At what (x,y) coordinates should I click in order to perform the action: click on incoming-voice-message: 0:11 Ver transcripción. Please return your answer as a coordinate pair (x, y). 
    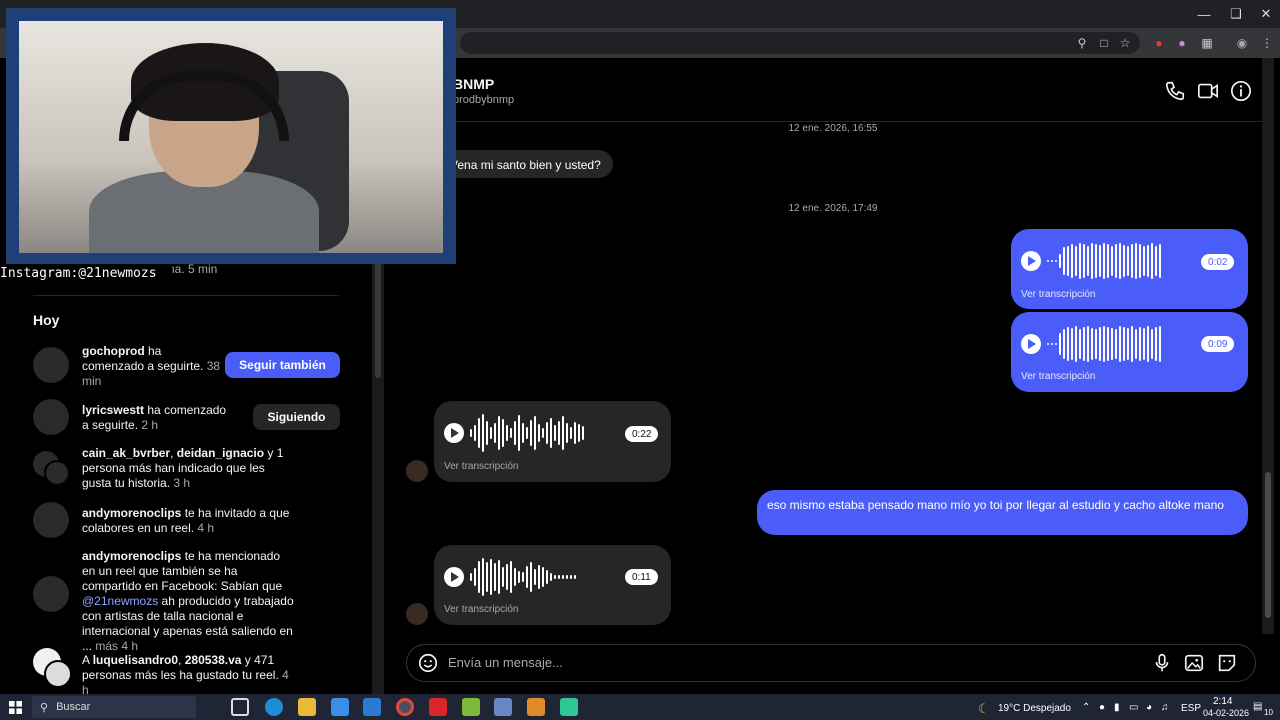
    Looking at the image, I should click on (552, 585).